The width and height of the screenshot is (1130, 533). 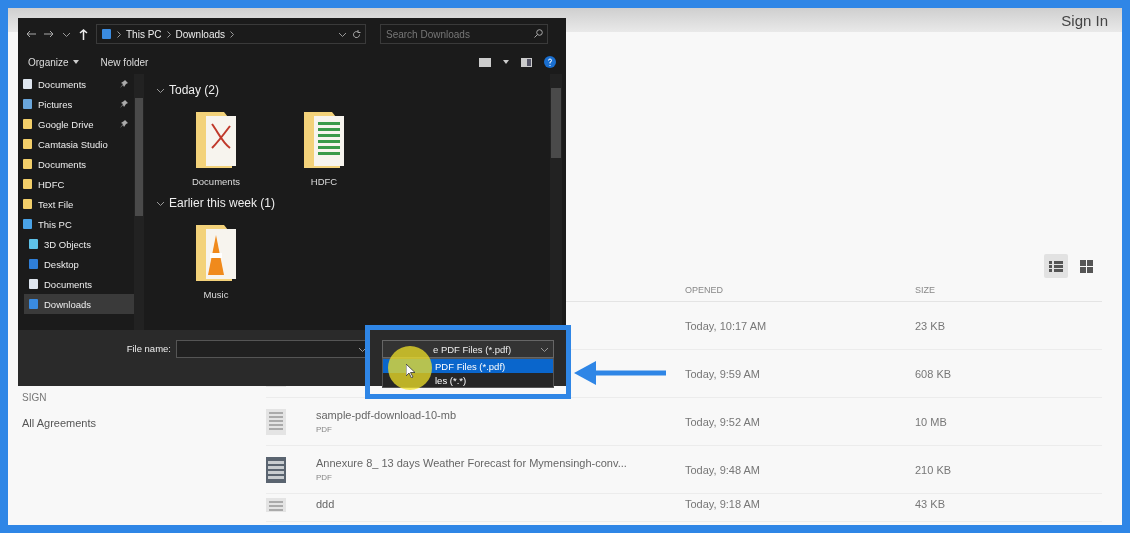 I want to click on breadcrumb: This PC, so click(x=144, y=34).